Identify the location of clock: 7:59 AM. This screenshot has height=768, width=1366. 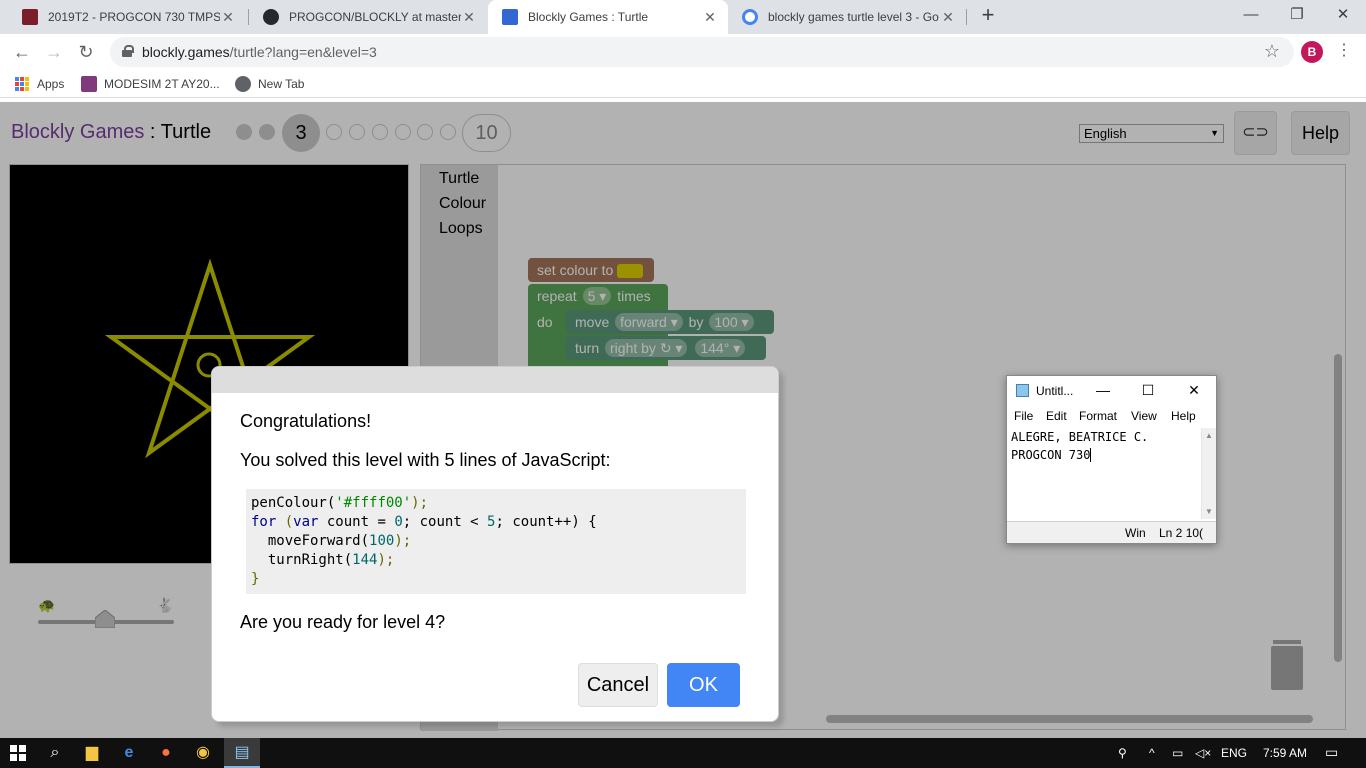
(1285, 753).